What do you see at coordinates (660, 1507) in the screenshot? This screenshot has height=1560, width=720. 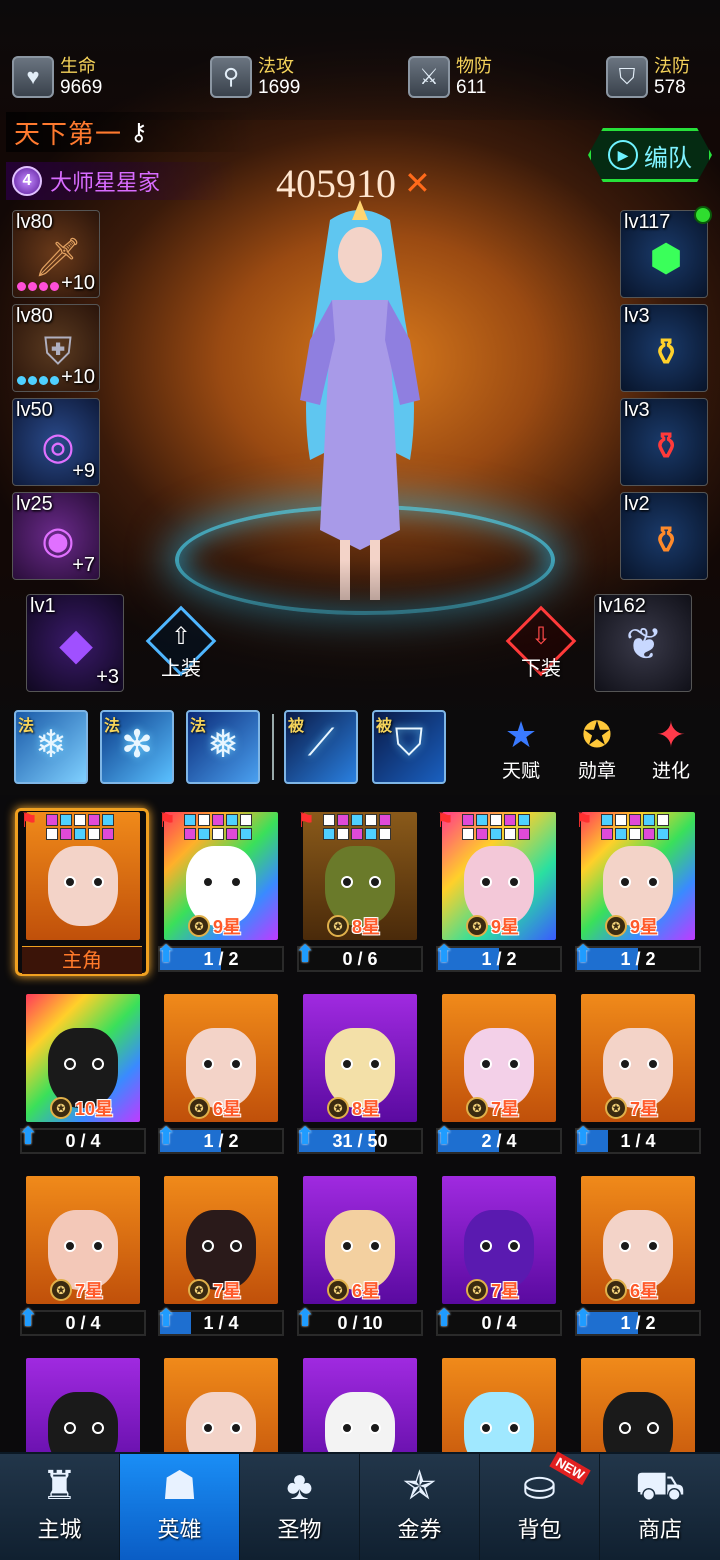 I see `nav-shop: ⛟ 商店` at bounding box center [660, 1507].